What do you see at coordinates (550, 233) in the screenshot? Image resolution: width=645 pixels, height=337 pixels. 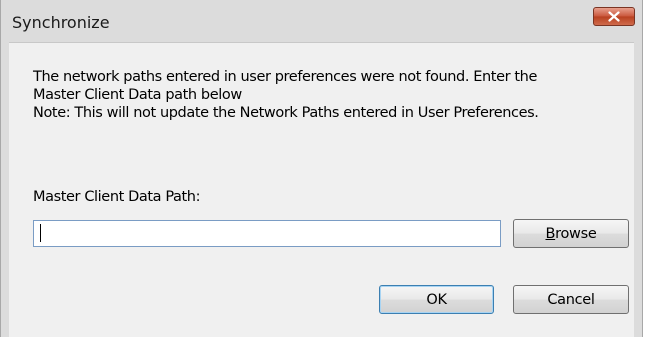 I see `browse-mnemonic: B` at bounding box center [550, 233].